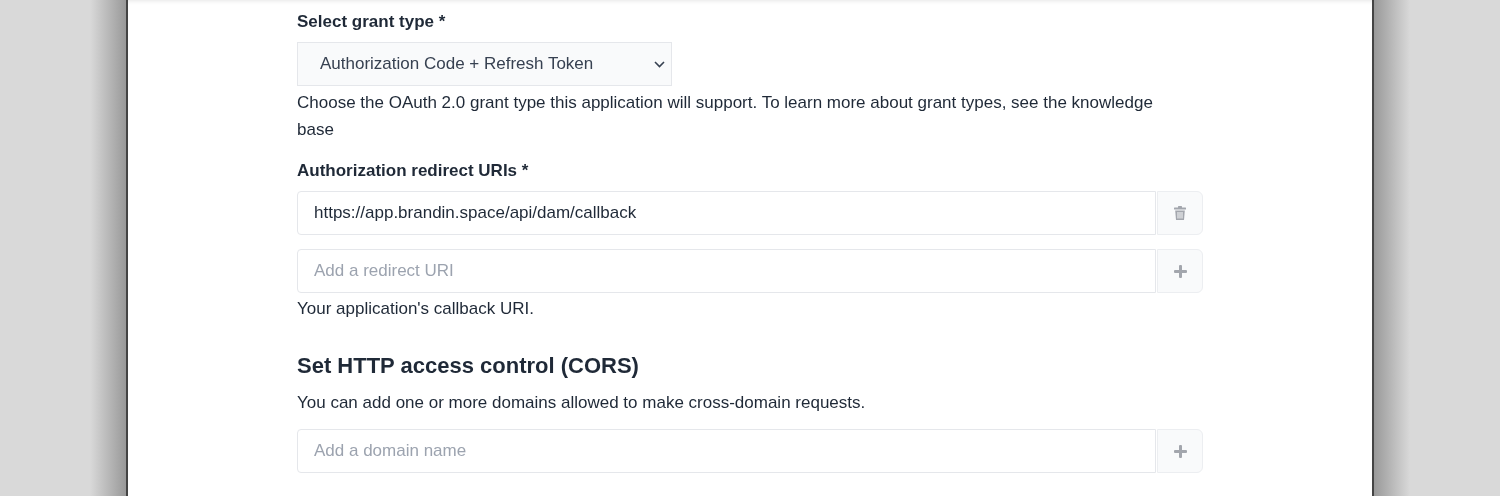 This screenshot has height=496, width=1500. What do you see at coordinates (372, 22) in the screenshot?
I see `field-label: Select grant type *` at bounding box center [372, 22].